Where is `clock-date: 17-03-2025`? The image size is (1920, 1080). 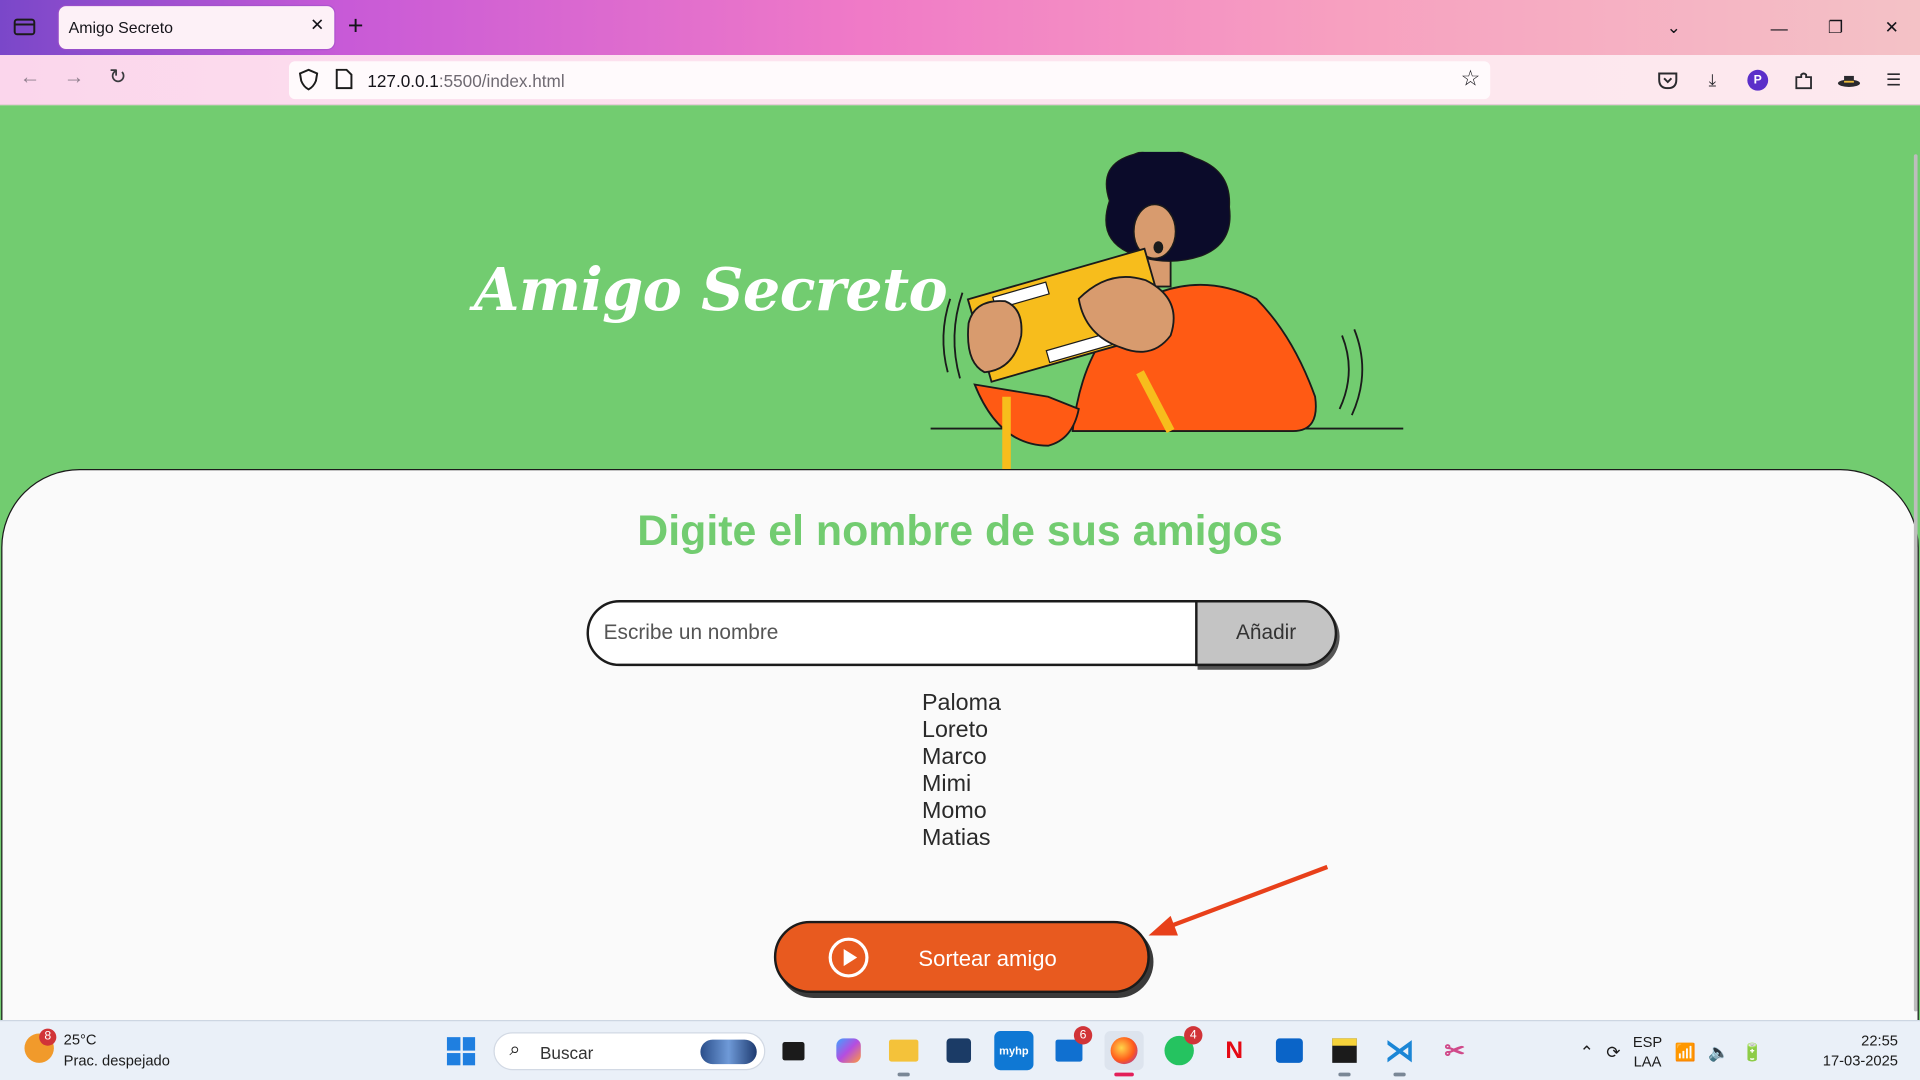 clock-date: 17-03-2025 is located at coordinates (1860, 1060).